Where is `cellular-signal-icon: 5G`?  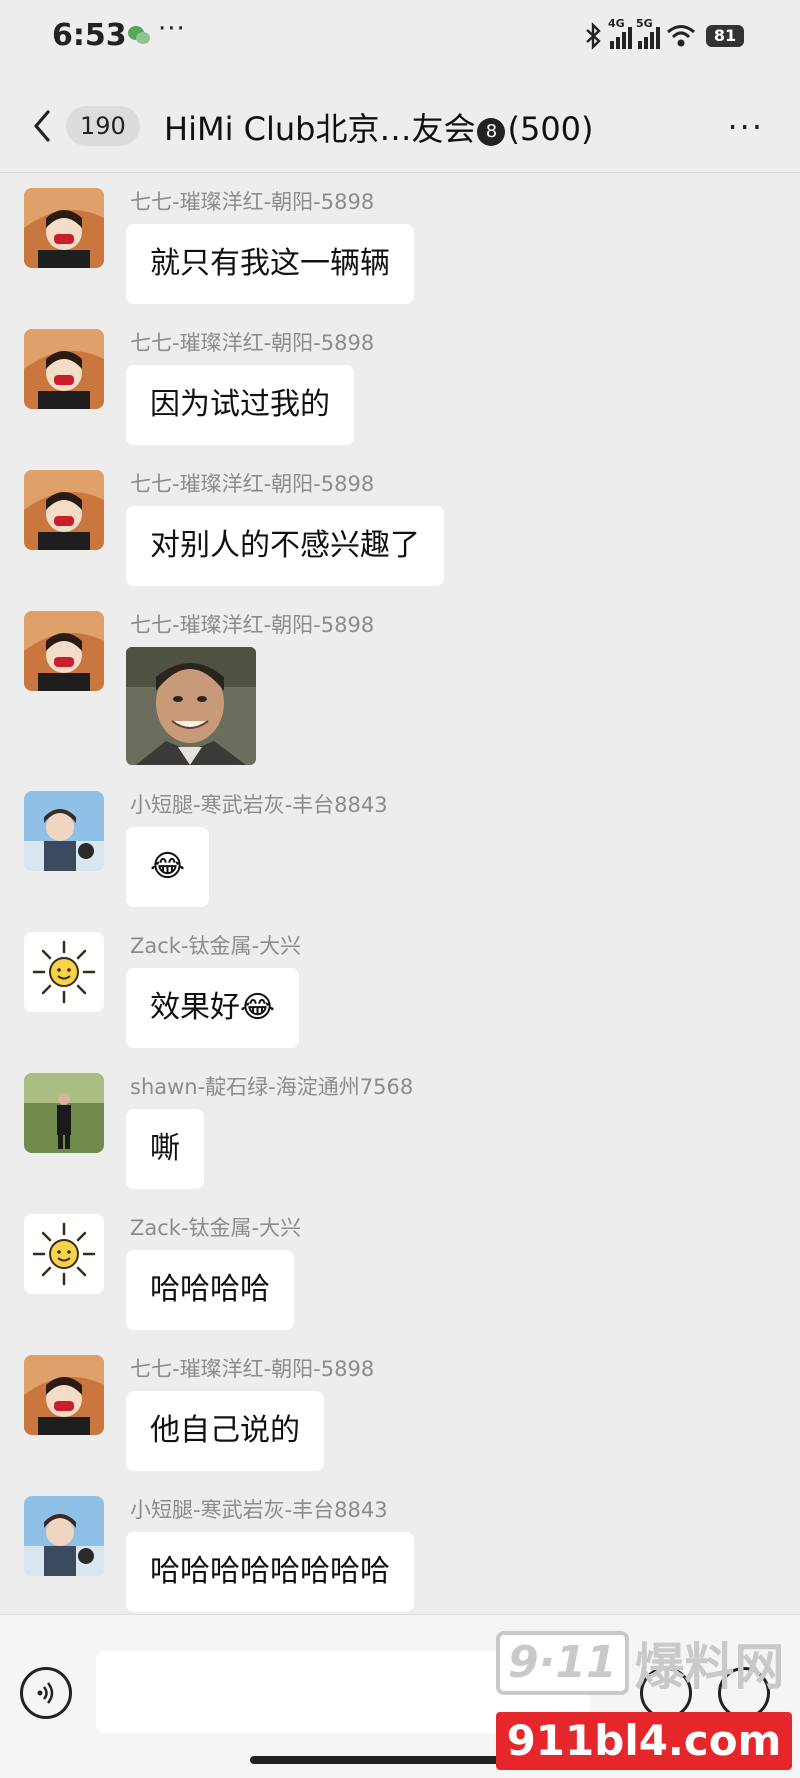
cellular-signal-icon: 5G is located at coordinates (648, 33).